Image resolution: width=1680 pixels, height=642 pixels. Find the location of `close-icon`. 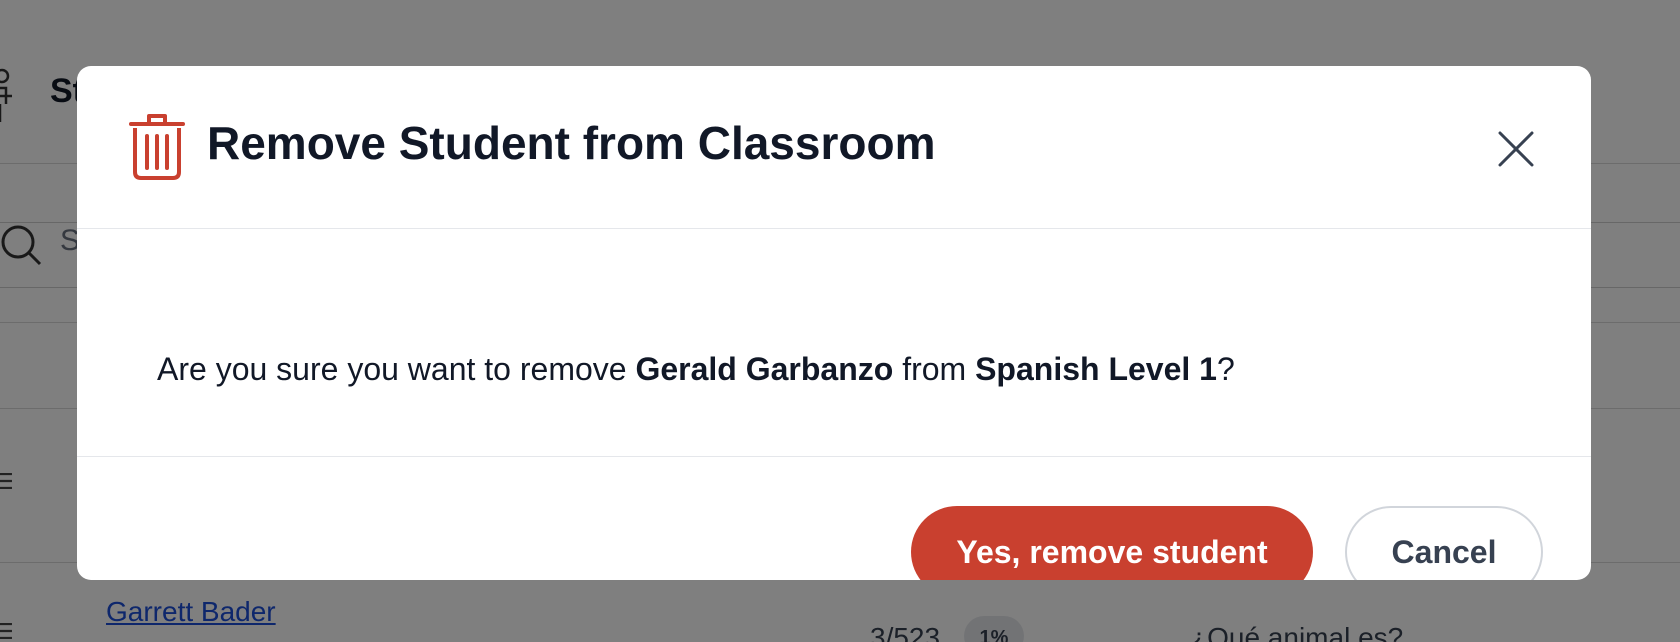

close-icon is located at coordinates (1516, 149).